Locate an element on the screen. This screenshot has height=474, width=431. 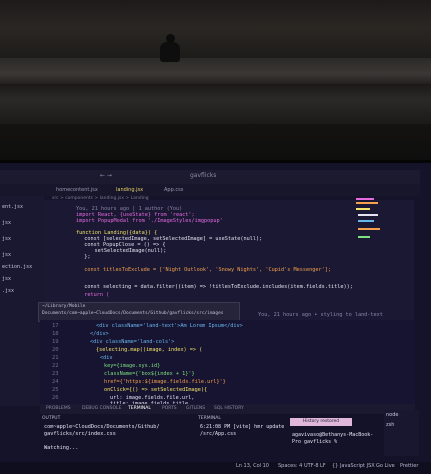
line-number: 19 is located at coordinates (55, 342).